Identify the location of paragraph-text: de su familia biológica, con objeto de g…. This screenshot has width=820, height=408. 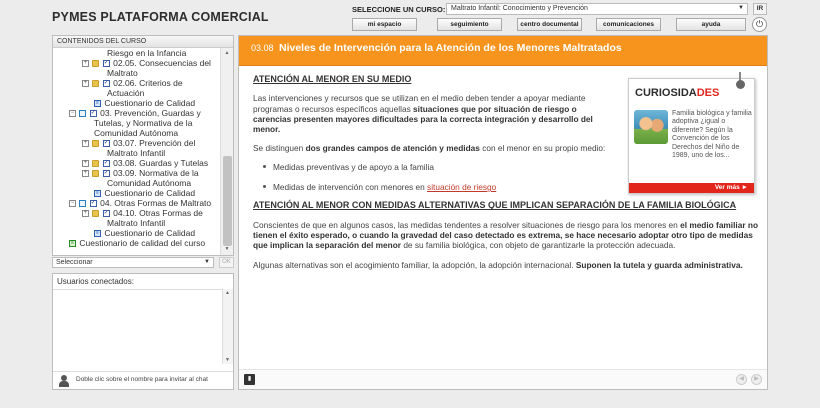
(538, 245).